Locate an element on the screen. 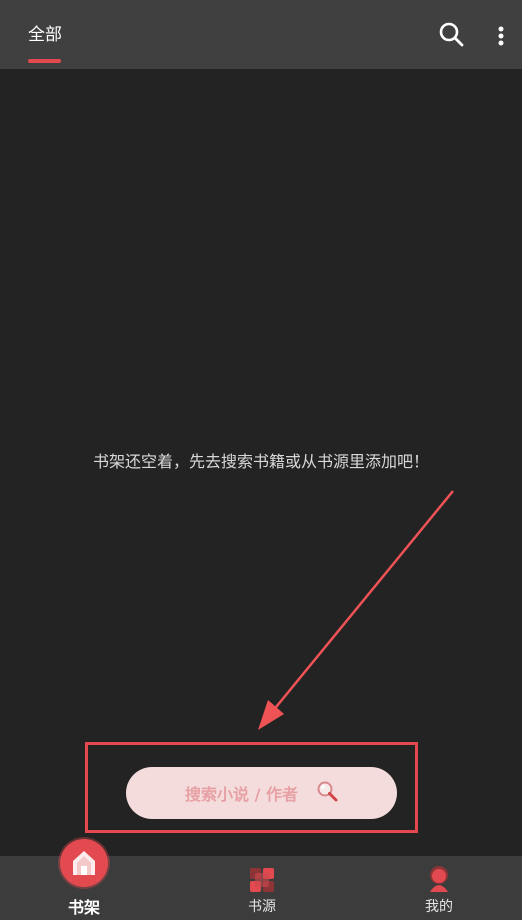 The width and height of the screenshot is (522, 920). top-app-bar: 全部 is located at coordinates (261, 34).